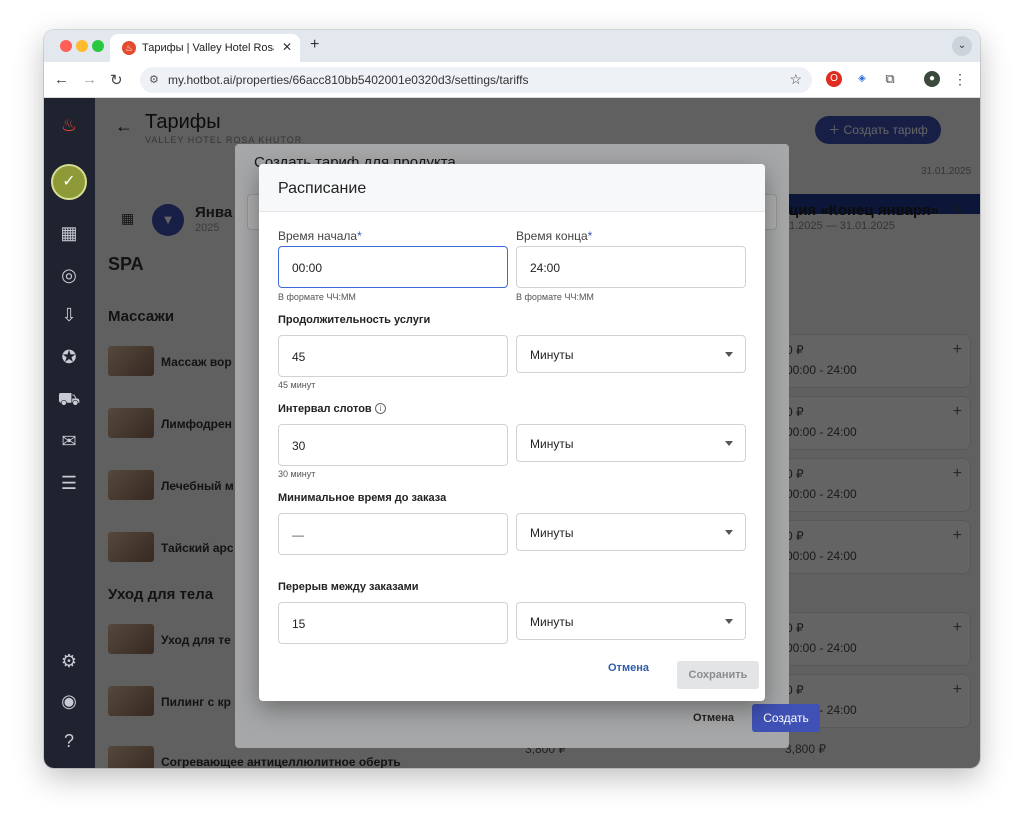 This screenshot has height=826, width=1024. What do you see at coordinates (299, 446) in the screenshot?
I see `interval-value: 30` at bounding box center [299, 446].